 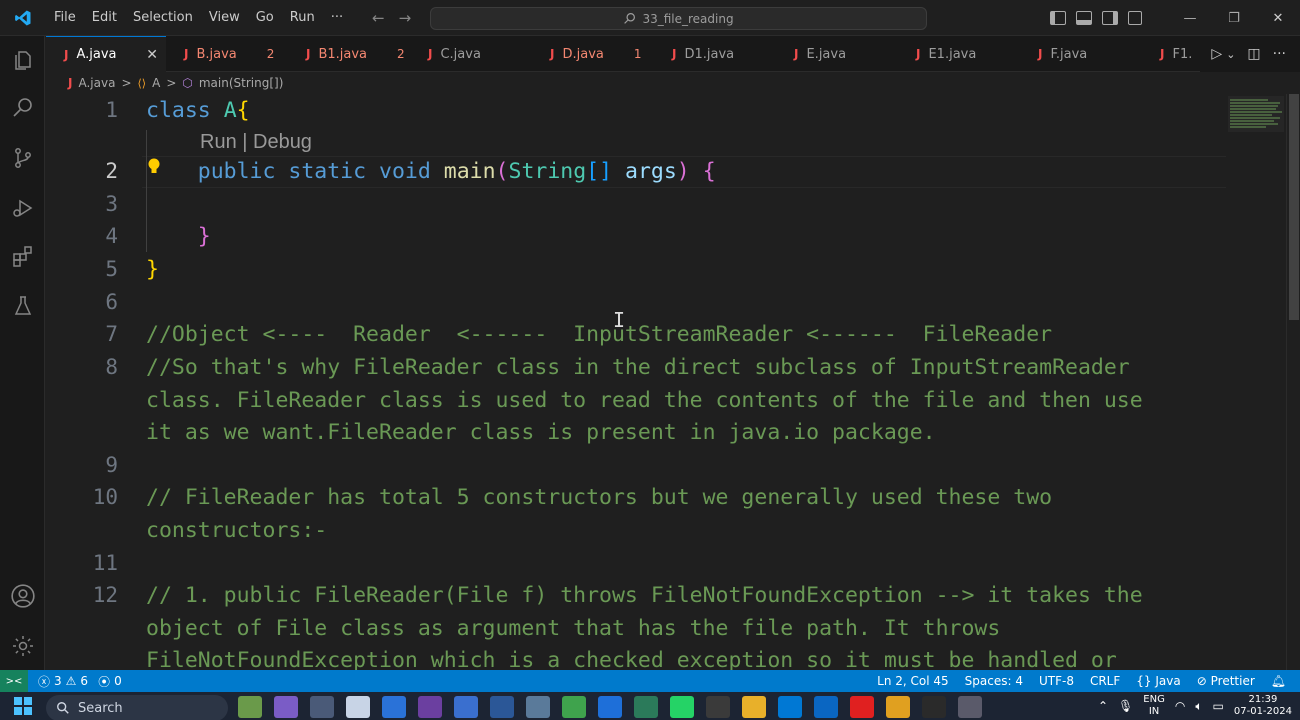 I want to click on encoding: UTF-8, so click(x=1056, y=681).